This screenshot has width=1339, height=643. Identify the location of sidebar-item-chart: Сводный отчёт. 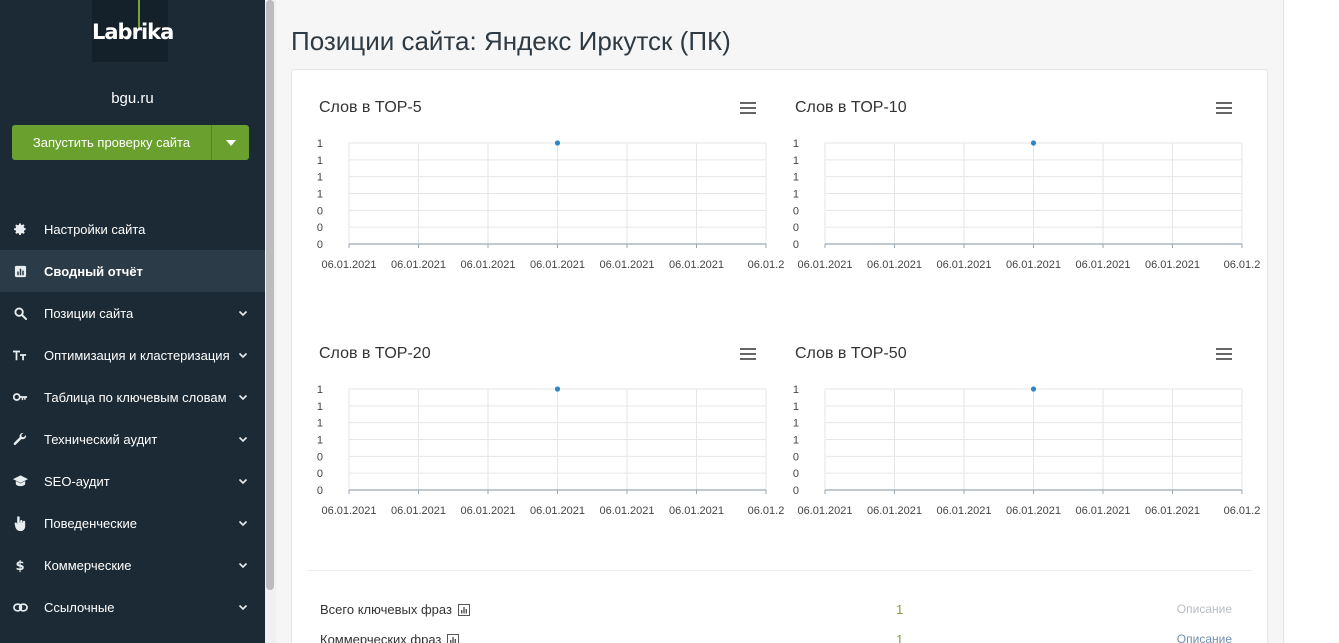
(132, 271).